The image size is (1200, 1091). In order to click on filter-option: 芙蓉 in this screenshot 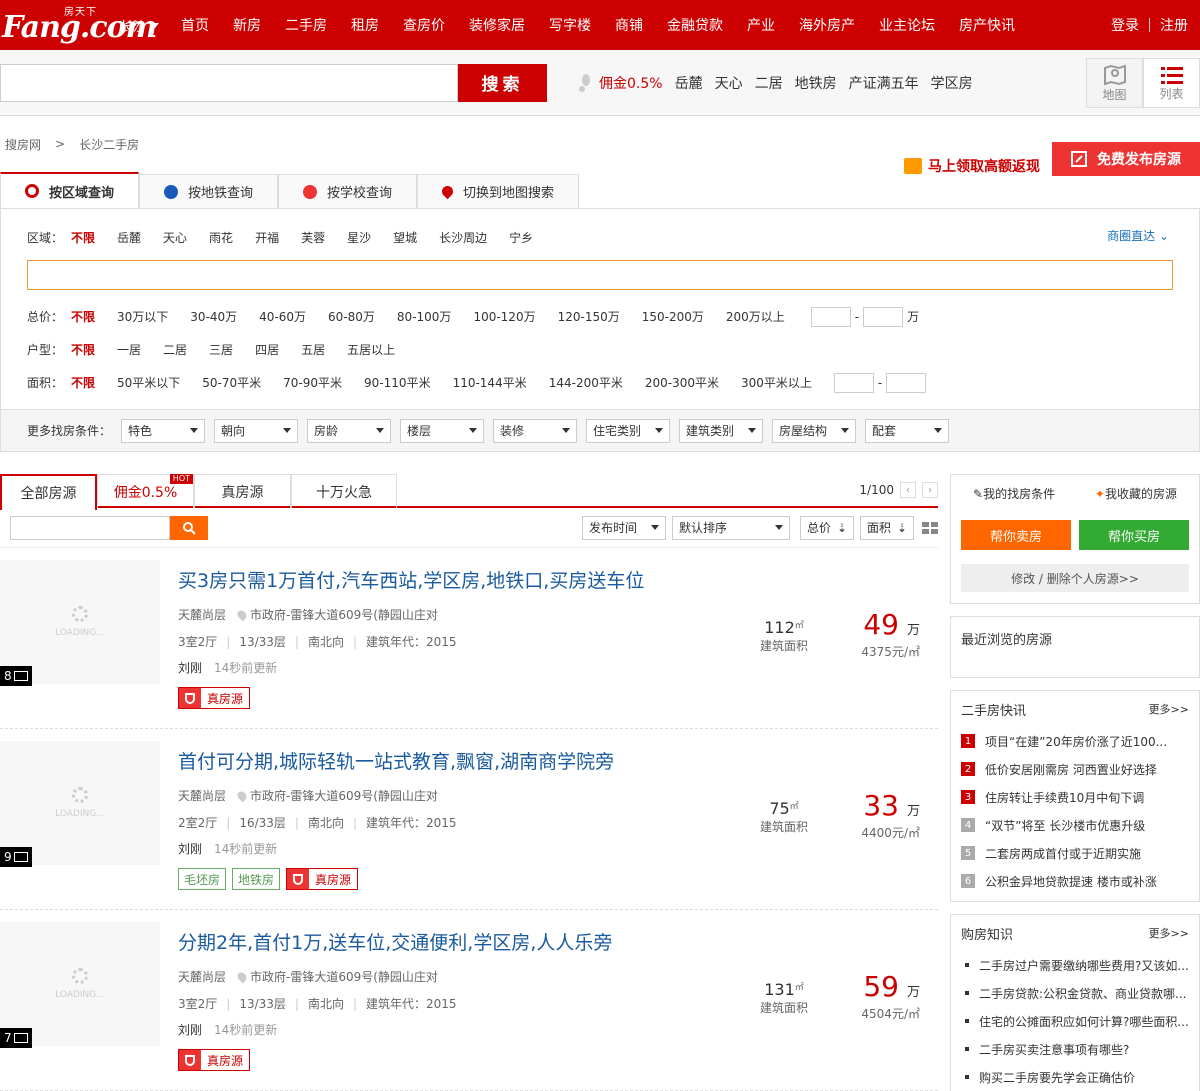, I will do `click(313, 237)`.